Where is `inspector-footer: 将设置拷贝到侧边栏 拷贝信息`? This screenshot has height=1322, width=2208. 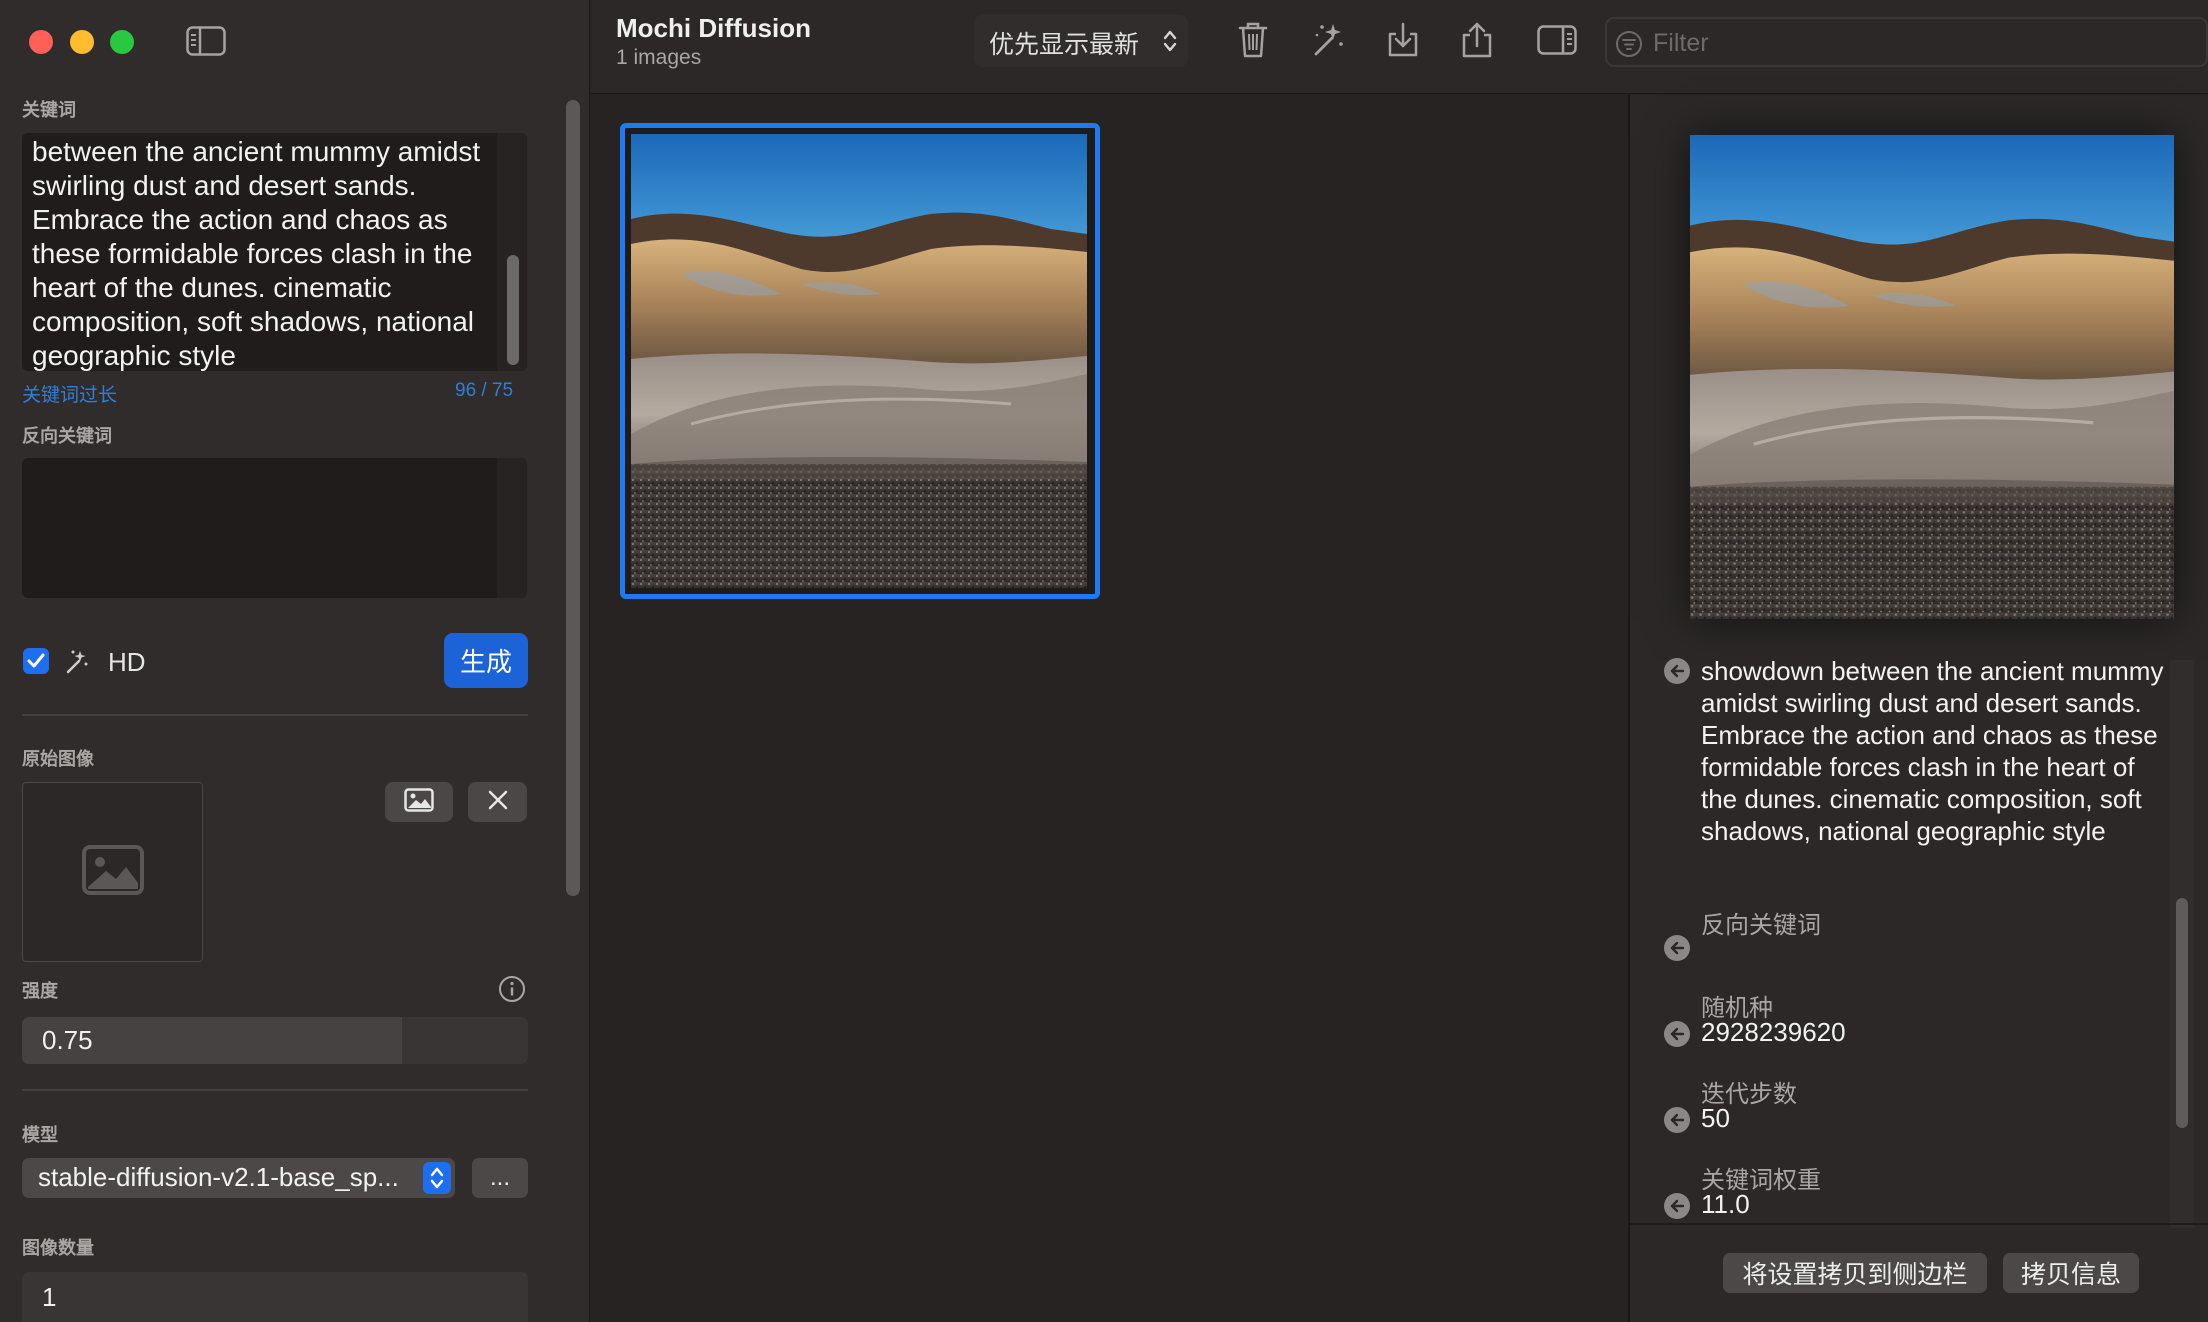
inspector-footer: 将设置拷贝到侧边栏 拷贝信息 is located at coordinates (1919, 1272).